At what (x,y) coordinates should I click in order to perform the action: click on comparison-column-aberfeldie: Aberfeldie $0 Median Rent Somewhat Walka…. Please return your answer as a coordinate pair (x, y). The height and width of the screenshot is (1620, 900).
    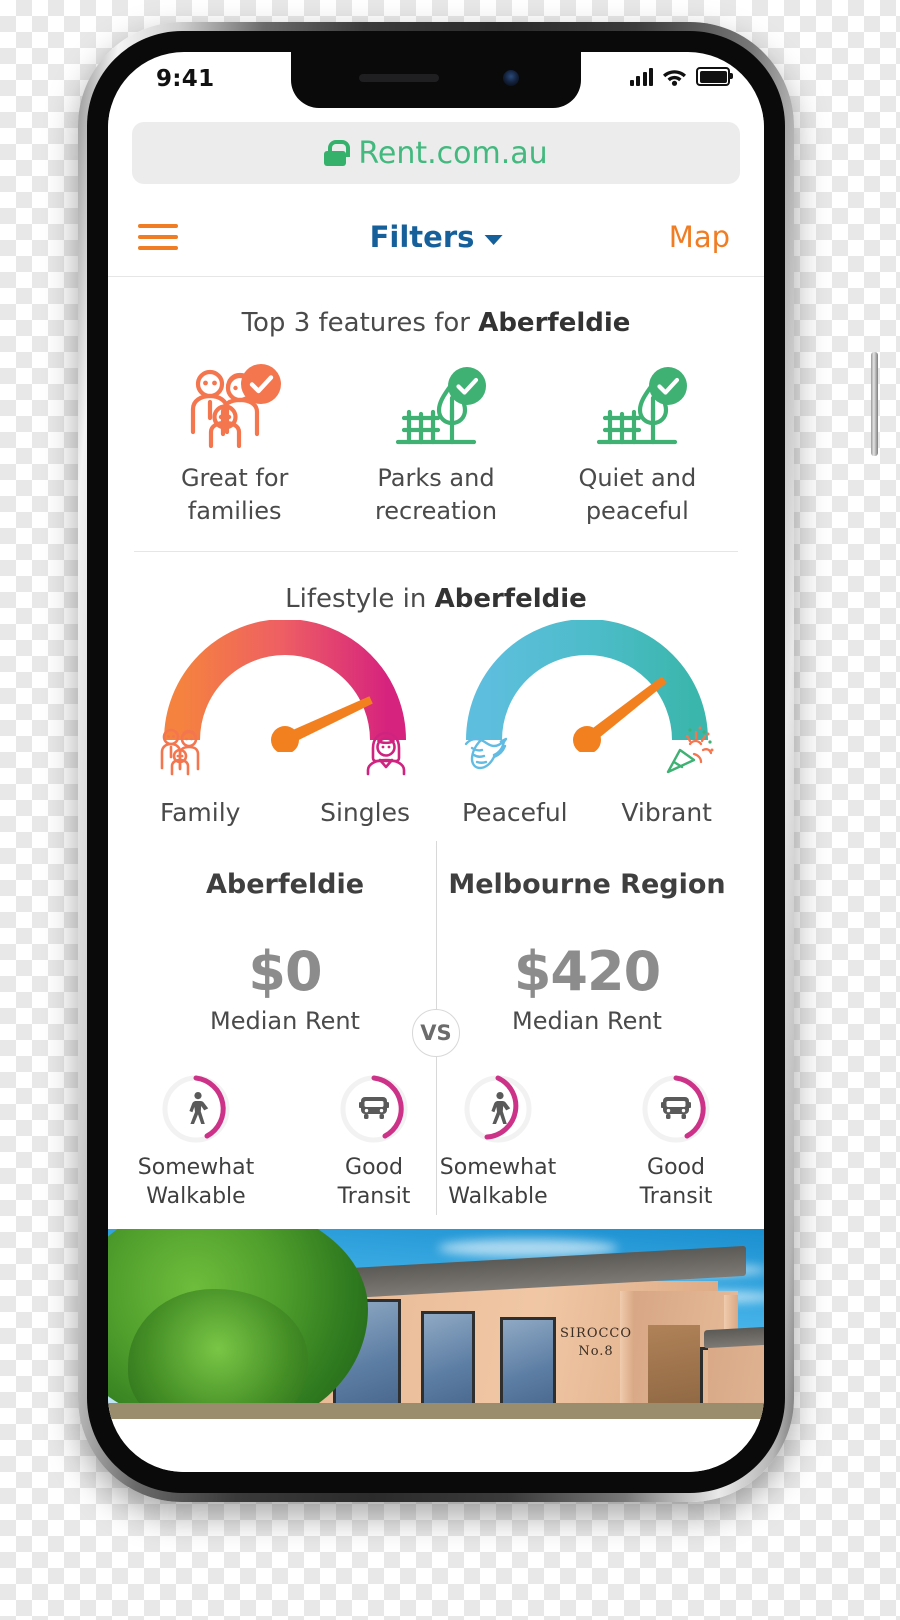
    Looking at the image, I should click on (285, 1031).